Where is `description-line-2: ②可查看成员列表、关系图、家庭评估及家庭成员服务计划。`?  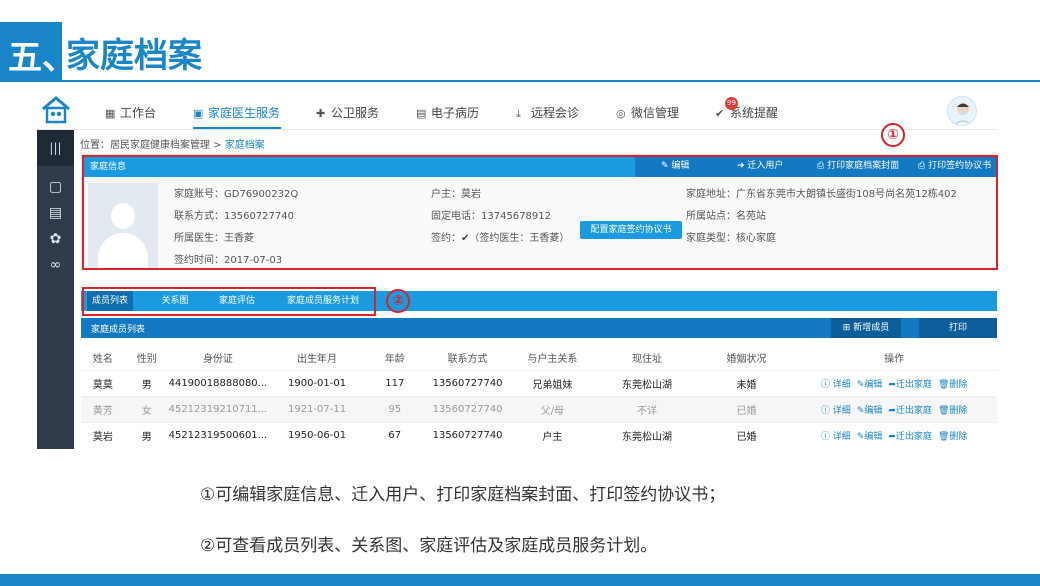
description-line-2: ②可查看成员列表、关系图、家庭评估及家庭成员服务计划。 is located at coordinates (429, 546).